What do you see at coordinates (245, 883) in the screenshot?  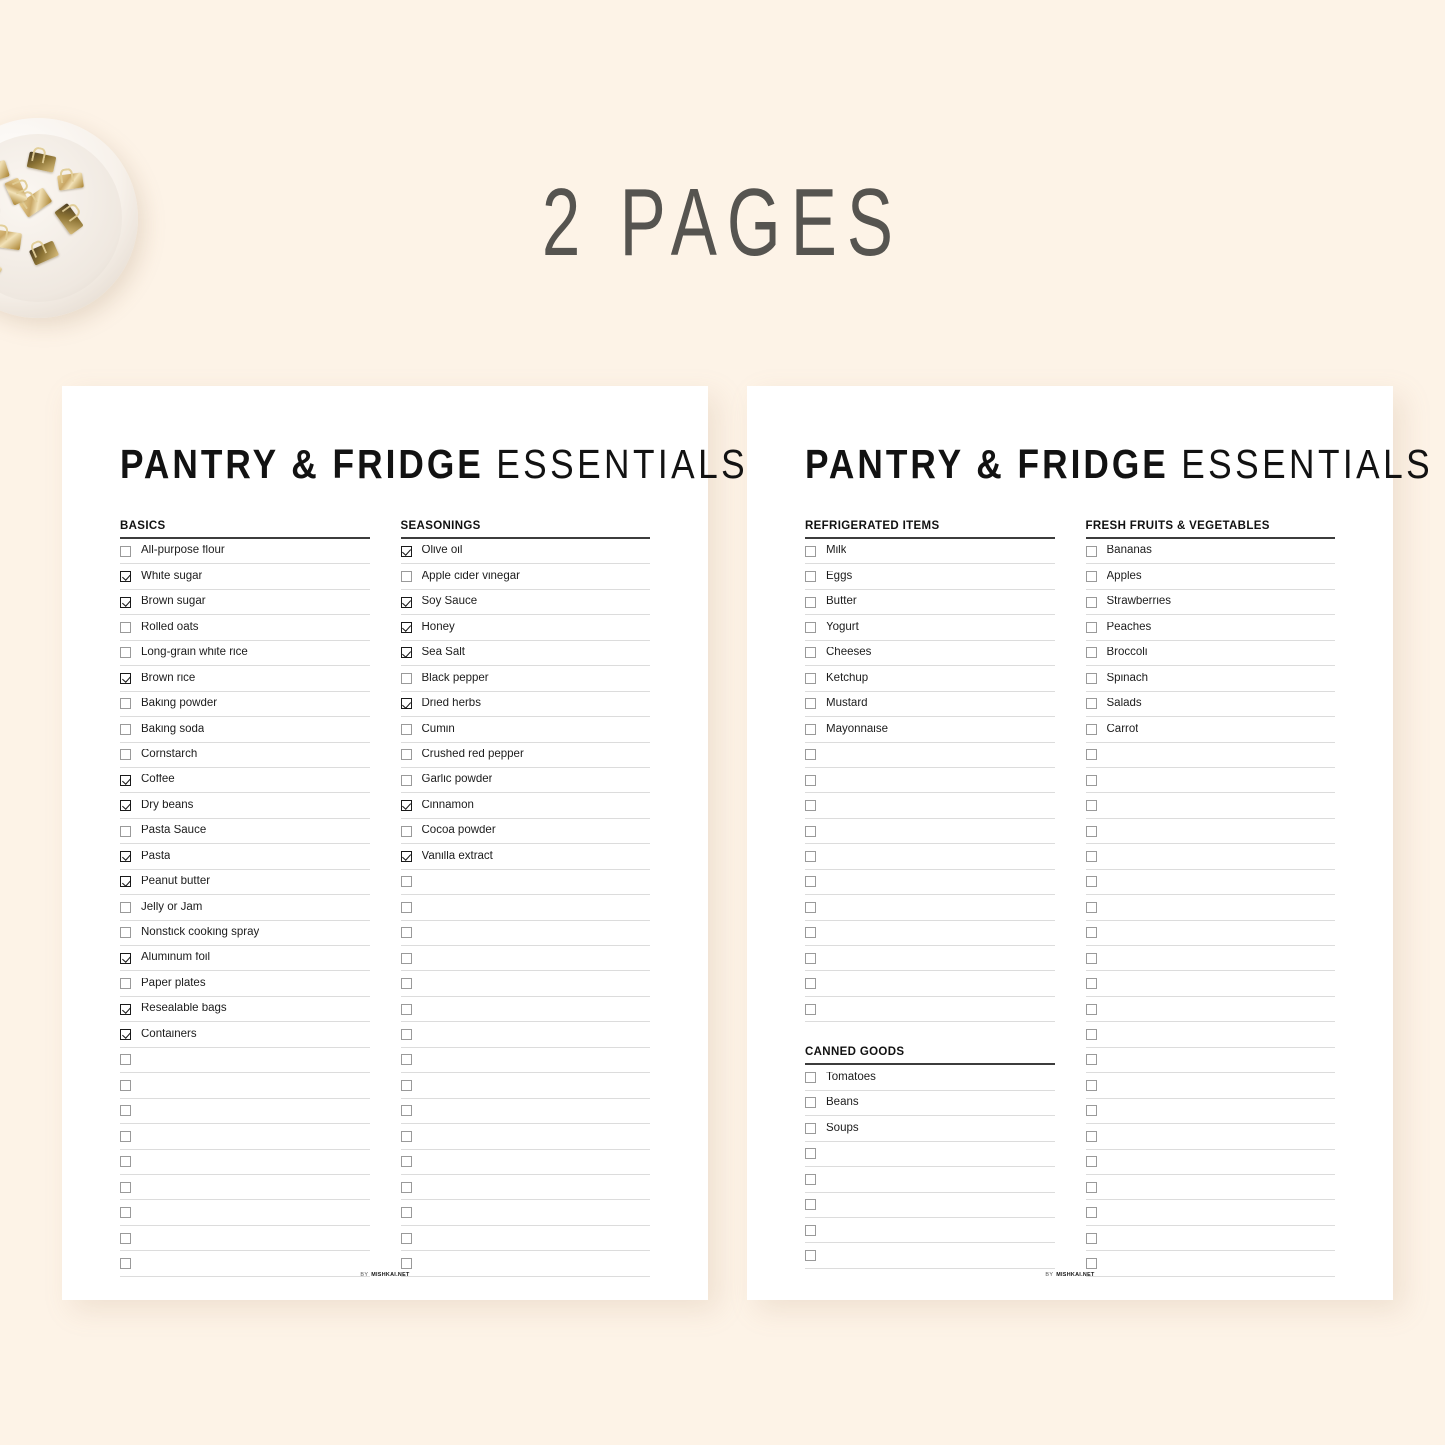 I see `checklist-row: Peanut butter` at bounding box center [245, 883].